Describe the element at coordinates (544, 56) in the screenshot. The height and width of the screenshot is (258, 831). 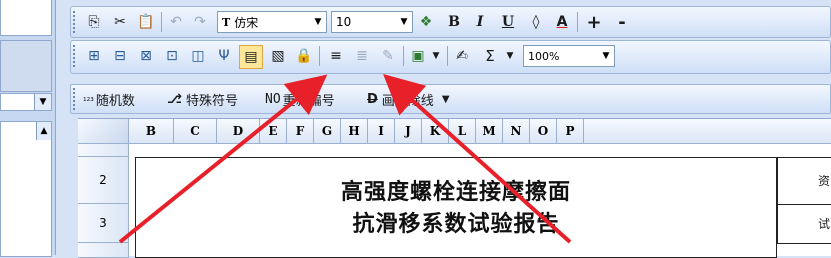
I see `zoom-value: 100%` at that location.